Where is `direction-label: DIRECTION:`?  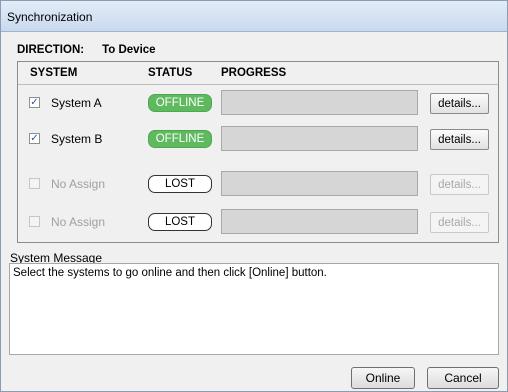
direction-label: DIRECTION: is located at coordinates (51, 50).